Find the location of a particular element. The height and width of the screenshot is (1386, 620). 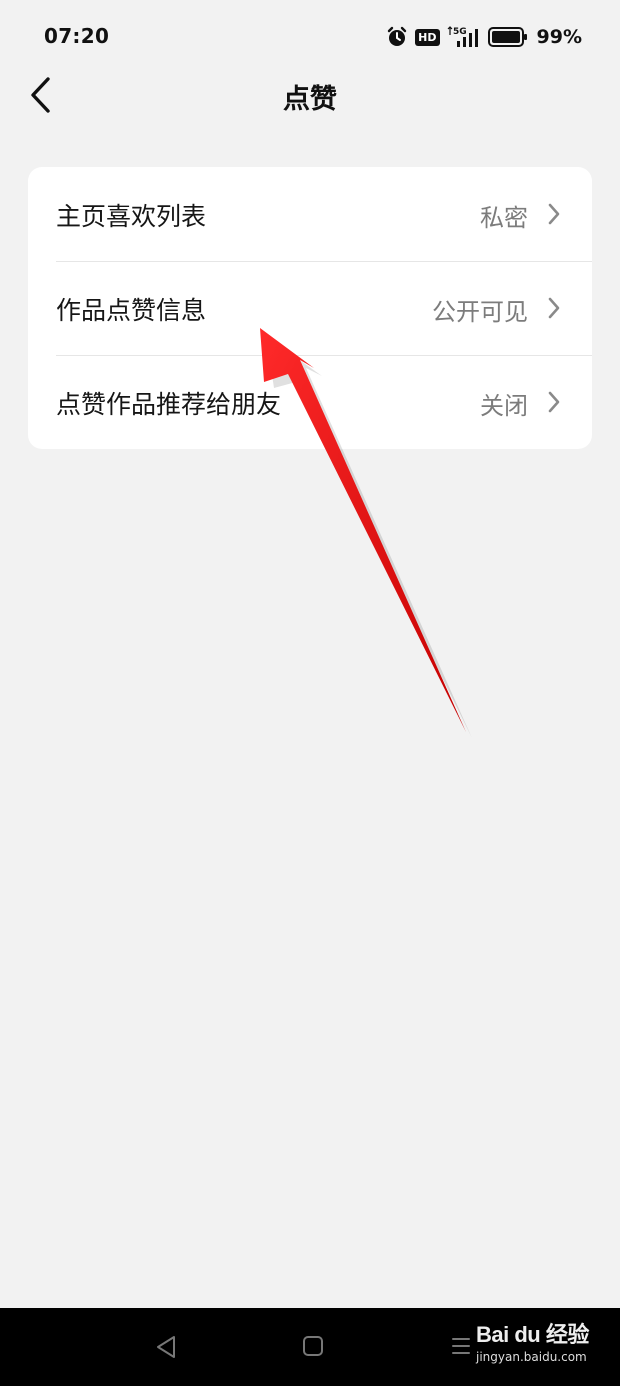

svg-text: 5G is located at coordinates (460, 32).